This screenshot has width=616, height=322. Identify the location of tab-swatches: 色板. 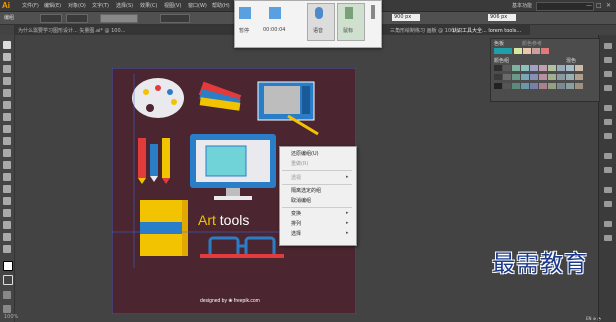
(499, 43).